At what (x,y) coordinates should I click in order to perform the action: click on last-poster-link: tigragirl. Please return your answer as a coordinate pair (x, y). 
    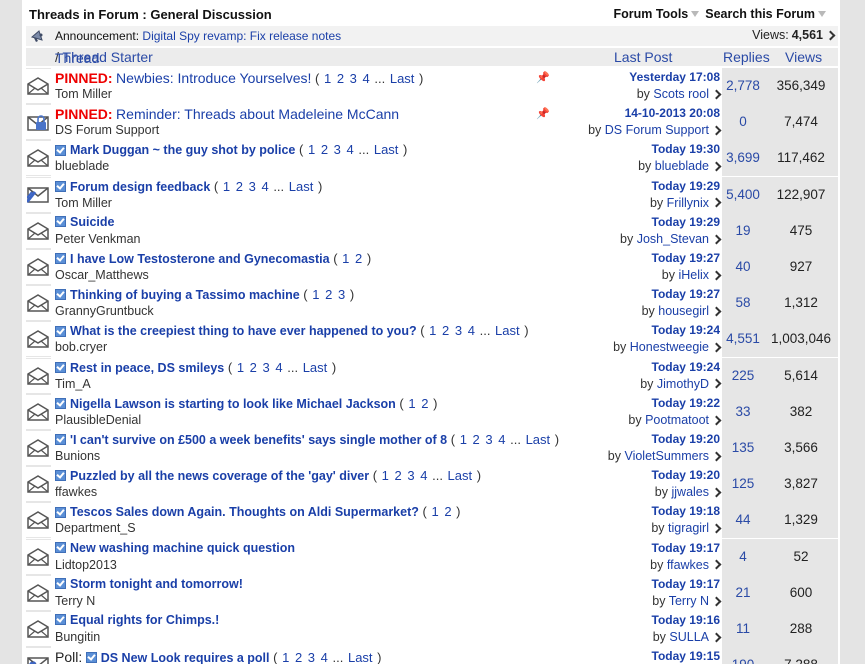
    Looking at the image, I should click on (688, 528).